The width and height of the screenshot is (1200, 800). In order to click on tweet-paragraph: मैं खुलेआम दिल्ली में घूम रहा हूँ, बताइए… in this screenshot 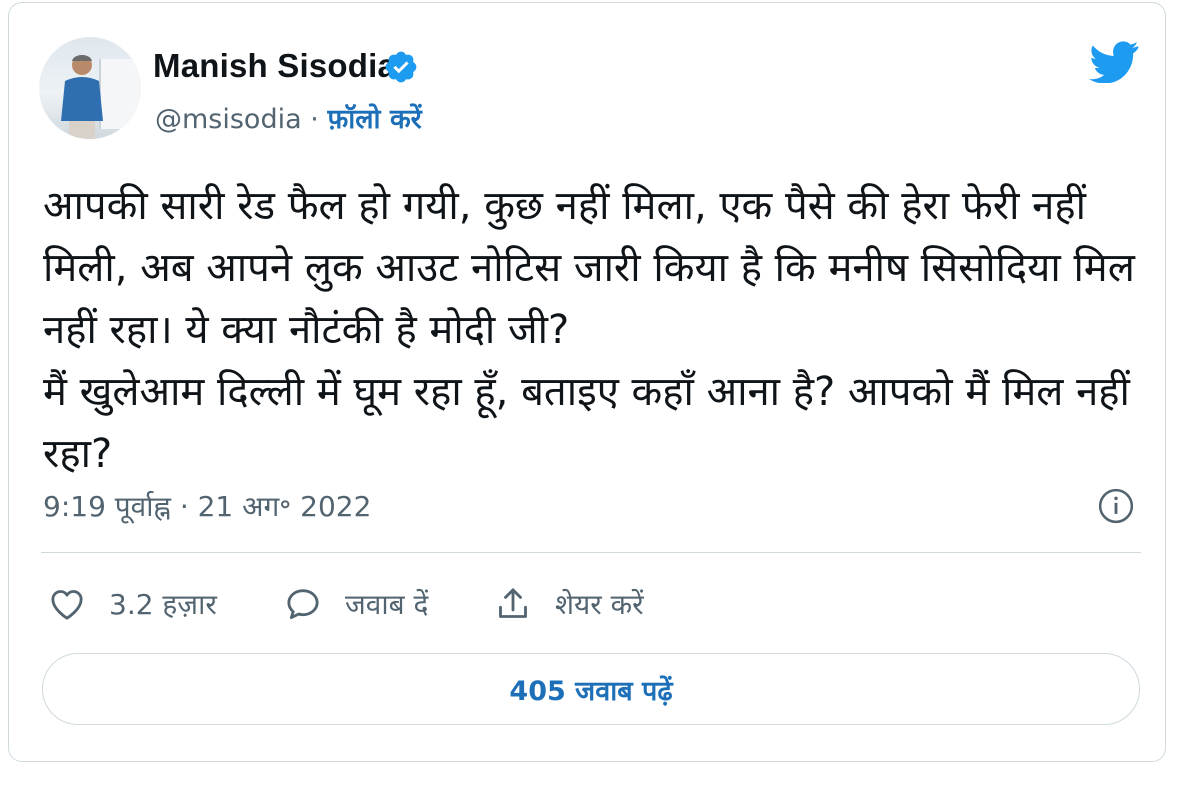, I will do `click(586, 423)`.